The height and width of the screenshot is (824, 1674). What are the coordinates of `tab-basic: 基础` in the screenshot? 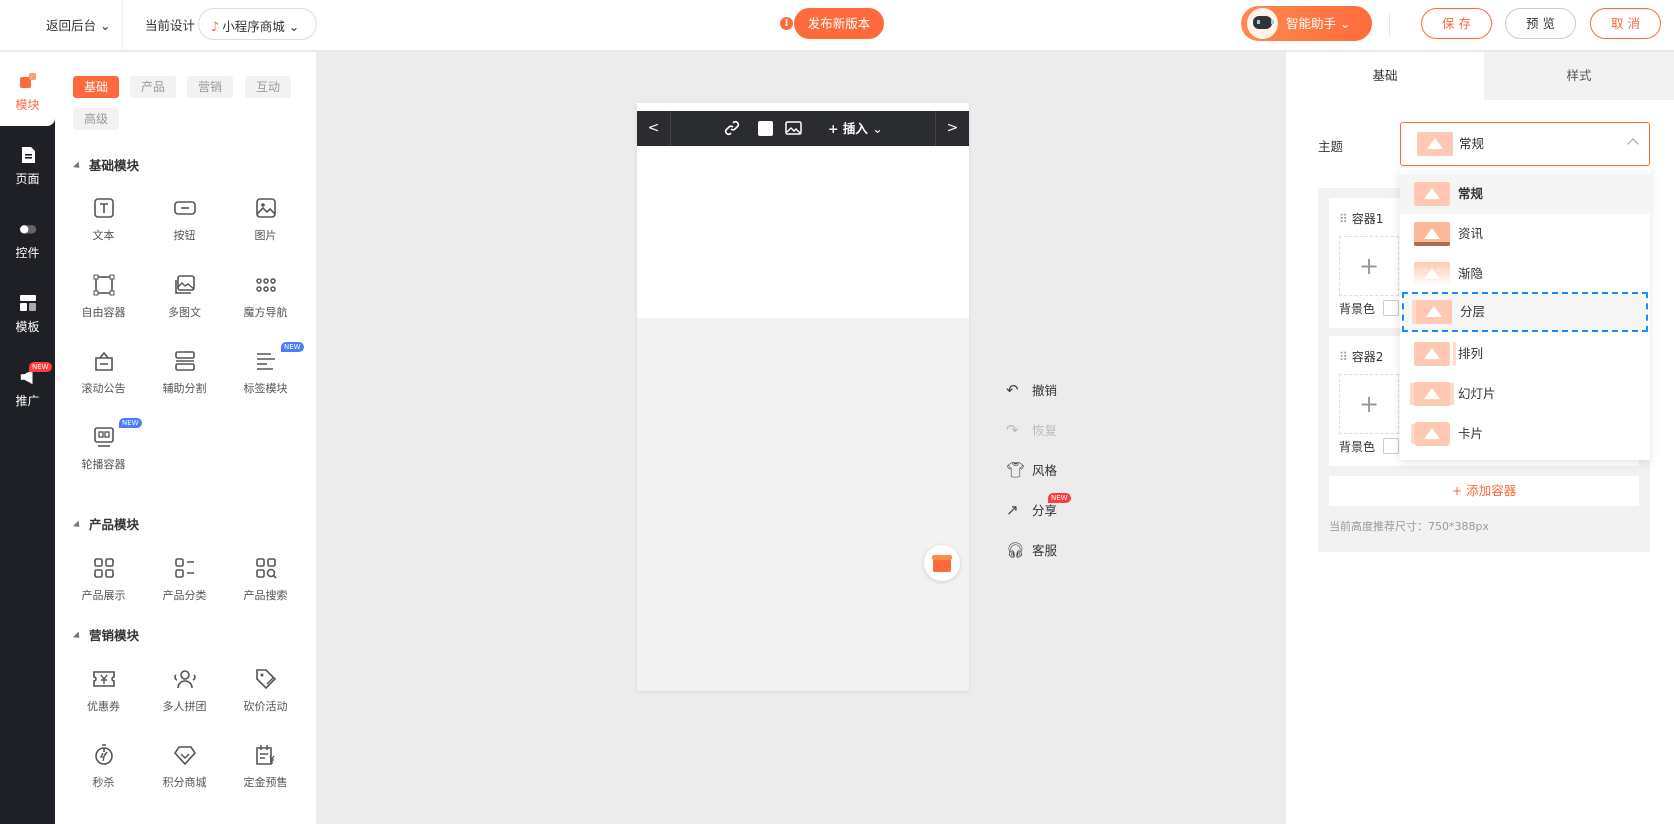 It's located at (1385, 76).